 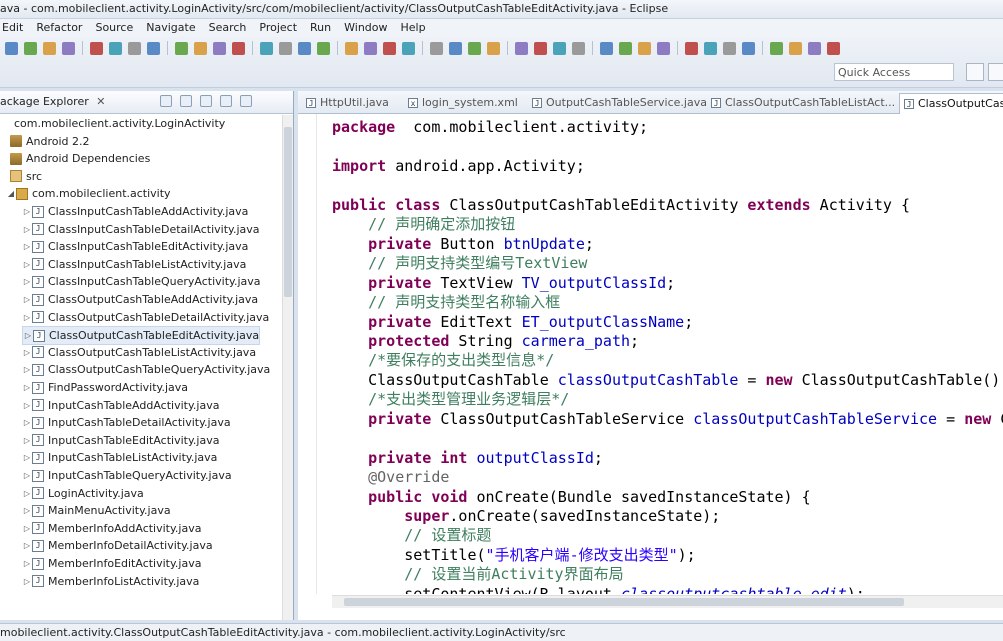 What do you see at coordinates (100, 101) in the screenshot?
I see `close-icon: ✕` at bounding box center [100, 101].